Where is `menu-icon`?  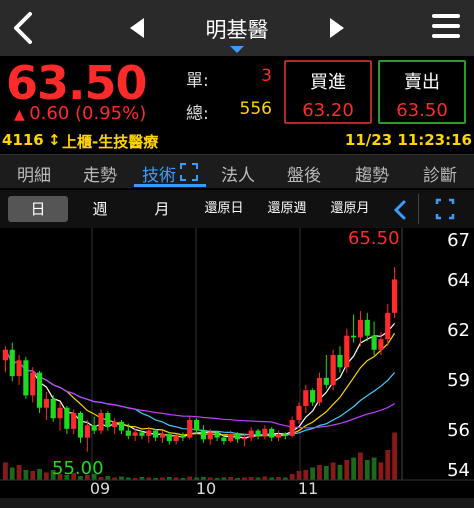 menu-icon is located at coordinates (446, 28).